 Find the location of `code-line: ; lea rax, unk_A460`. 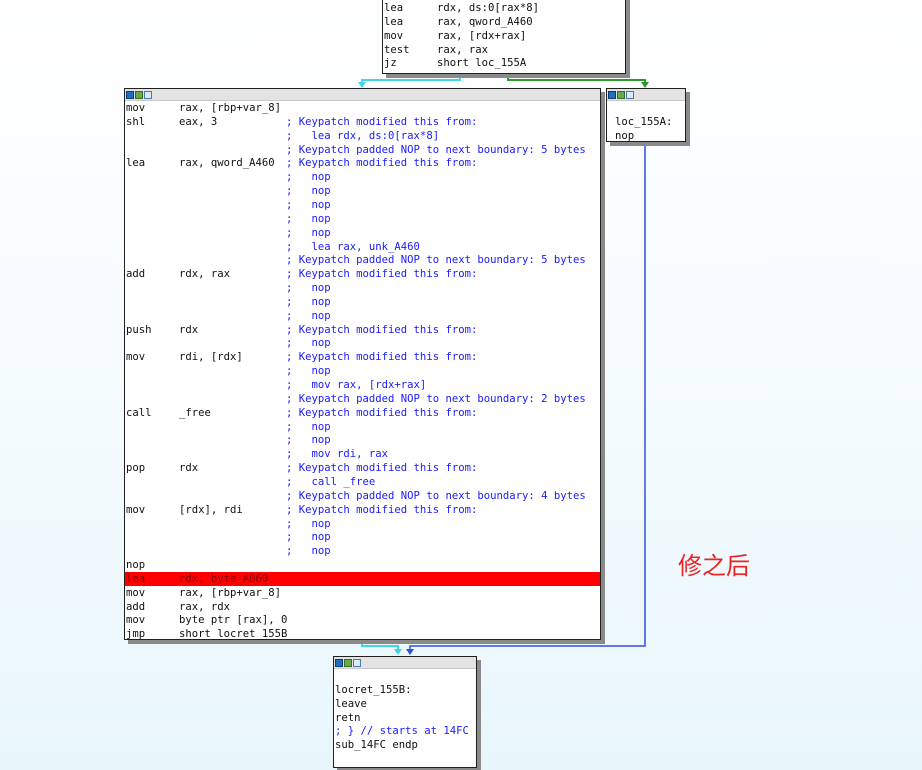

code-line: ; lea rax, unk_A460 is located at coordinates (362, 247).